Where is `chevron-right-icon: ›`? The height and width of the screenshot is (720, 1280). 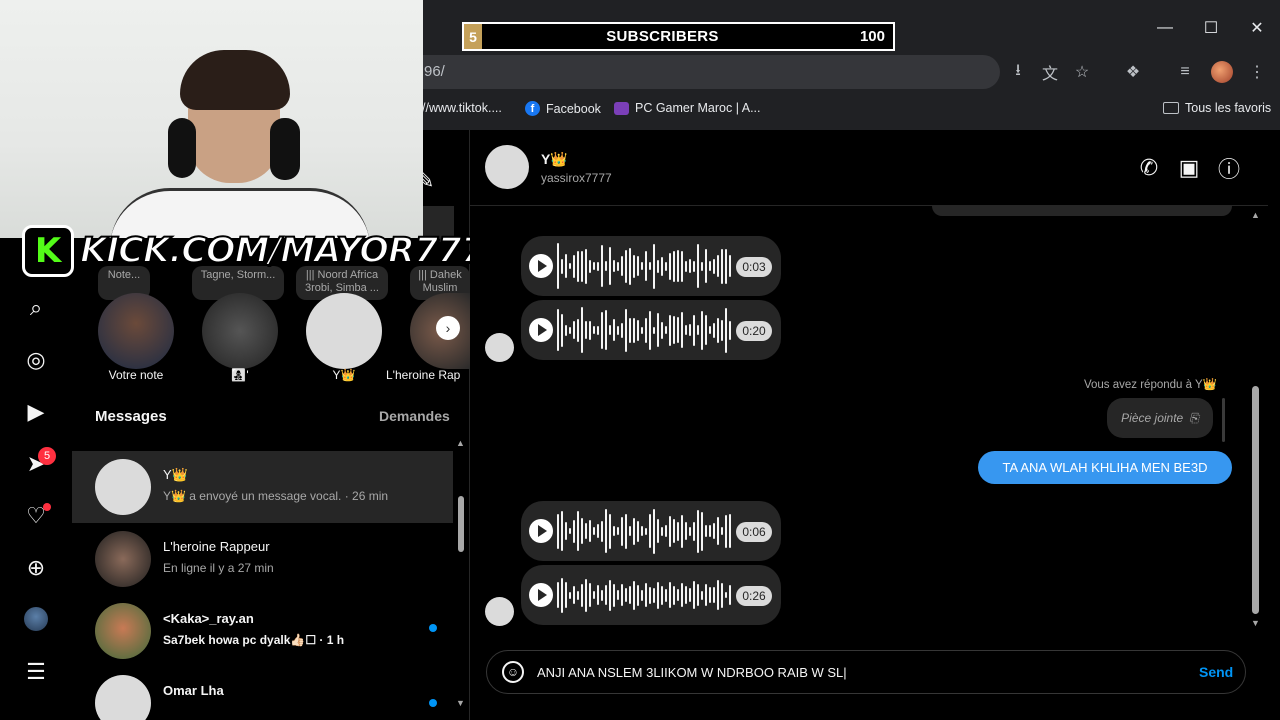
chevron-right-icon: › is located at coordinates (448, 328).